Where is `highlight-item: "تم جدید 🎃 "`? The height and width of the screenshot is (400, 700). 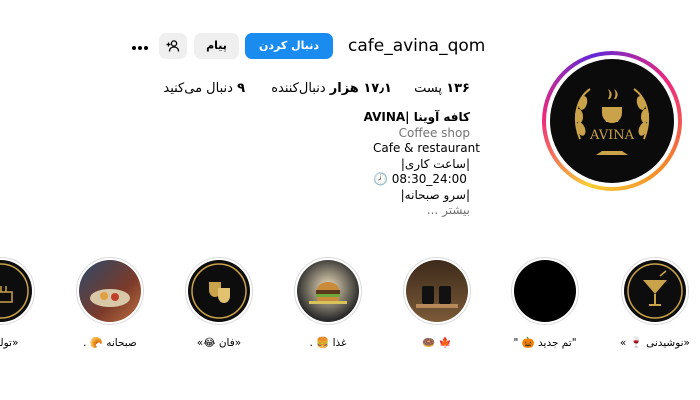 highlight-item: "تم جدید 🎃 " is located at coordinates (545, 307).